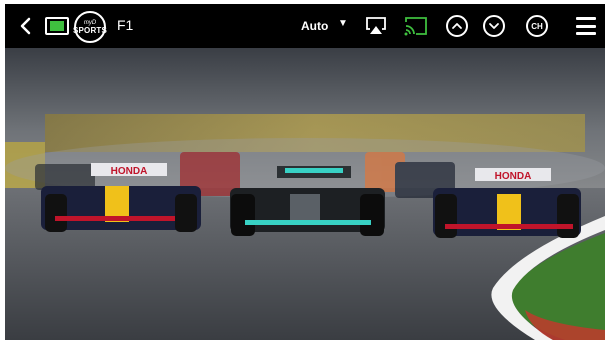 The height and width of the screenshot is (343, 607). I want to click on tv-mode-button, so click(57, 26).